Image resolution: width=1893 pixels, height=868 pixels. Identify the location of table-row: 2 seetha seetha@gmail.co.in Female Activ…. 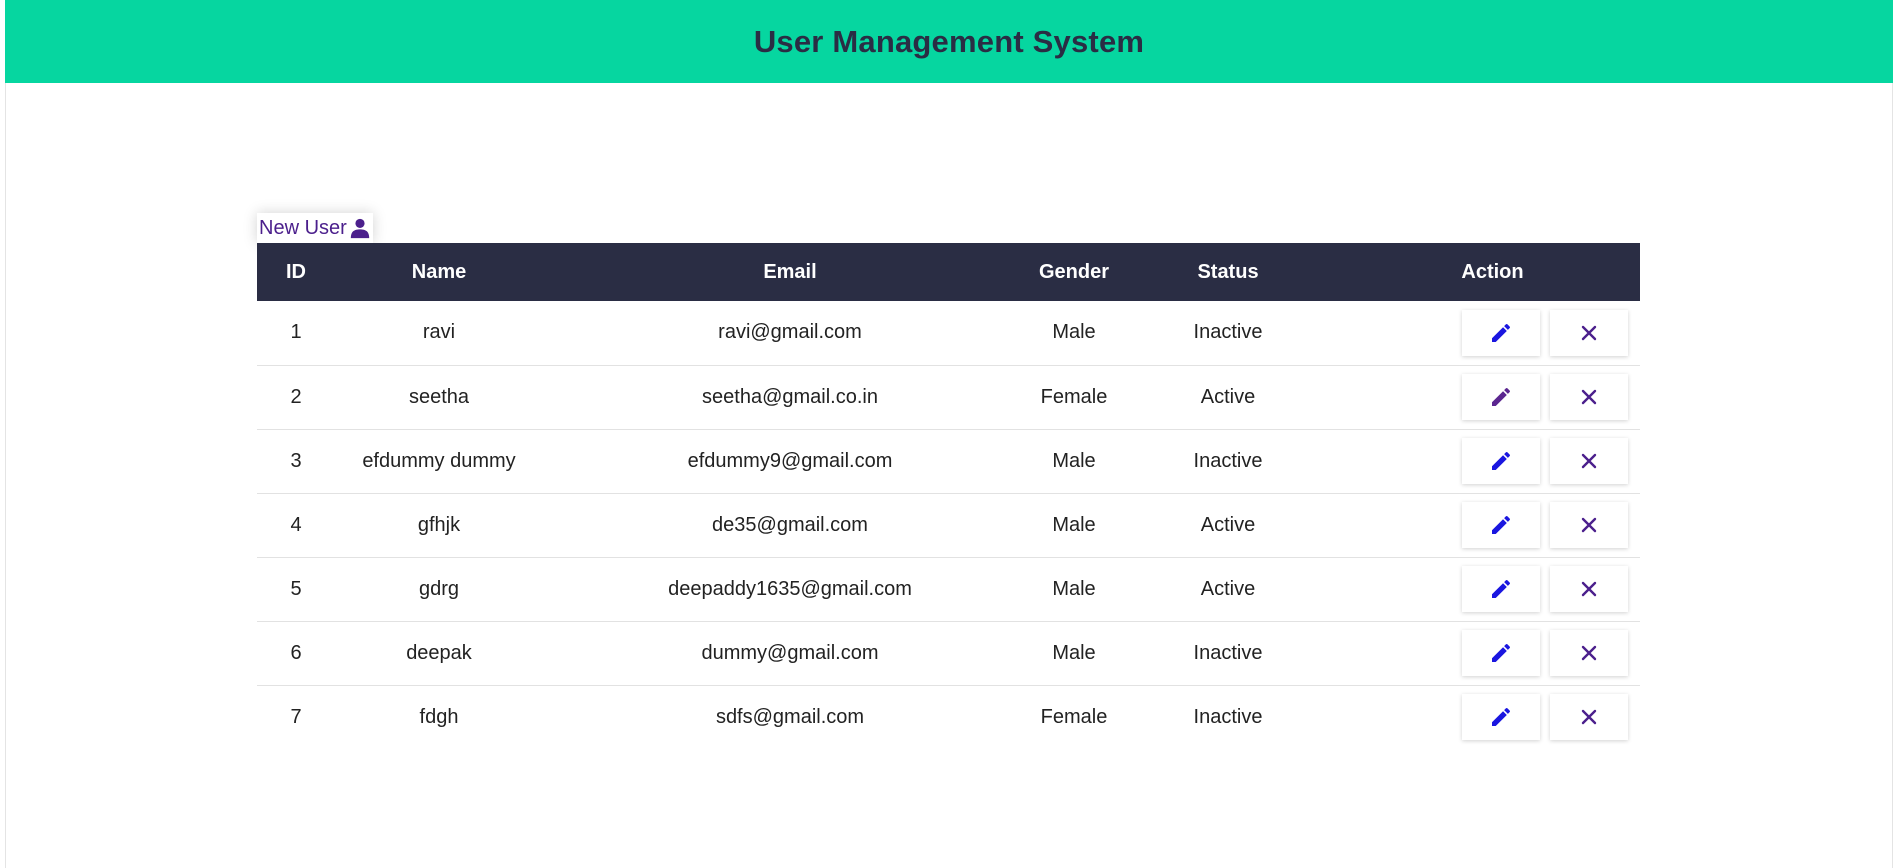
(948, 397).